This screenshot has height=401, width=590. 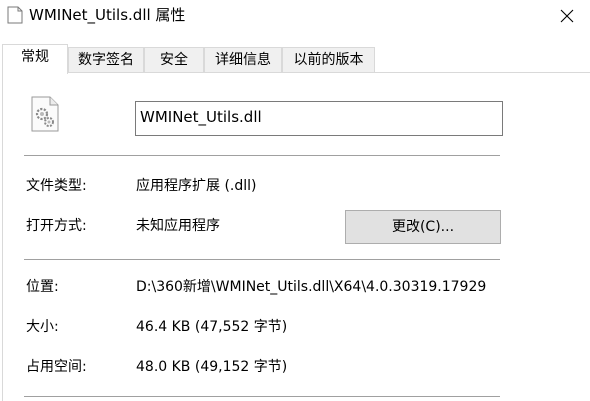 What do you see at coordinates (2, 236) in the screenshot?
I see `tab-panel-left-border` at bounding box center [2, 236].